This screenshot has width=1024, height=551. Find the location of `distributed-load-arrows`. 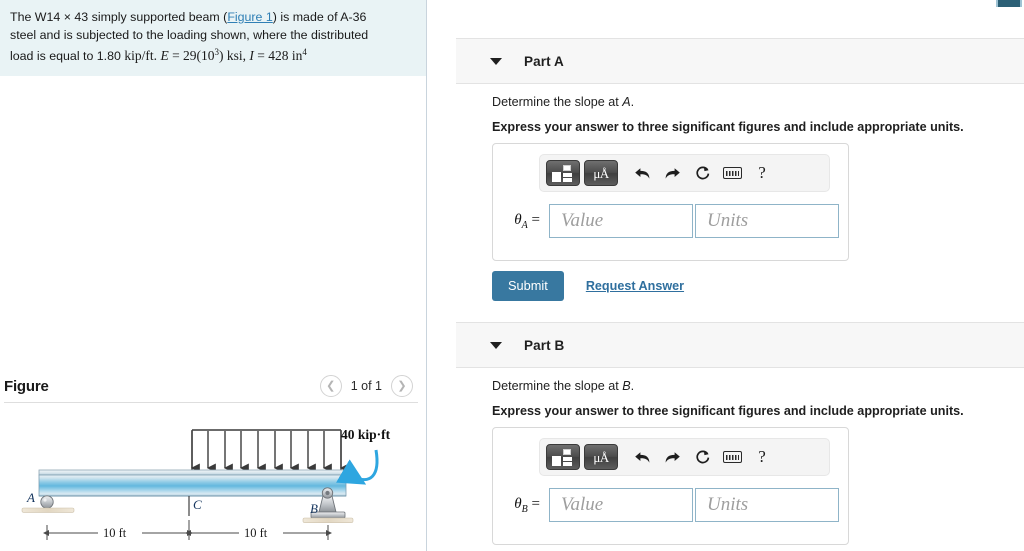

distributed-load-arrows is located at coordinates (269, 452).